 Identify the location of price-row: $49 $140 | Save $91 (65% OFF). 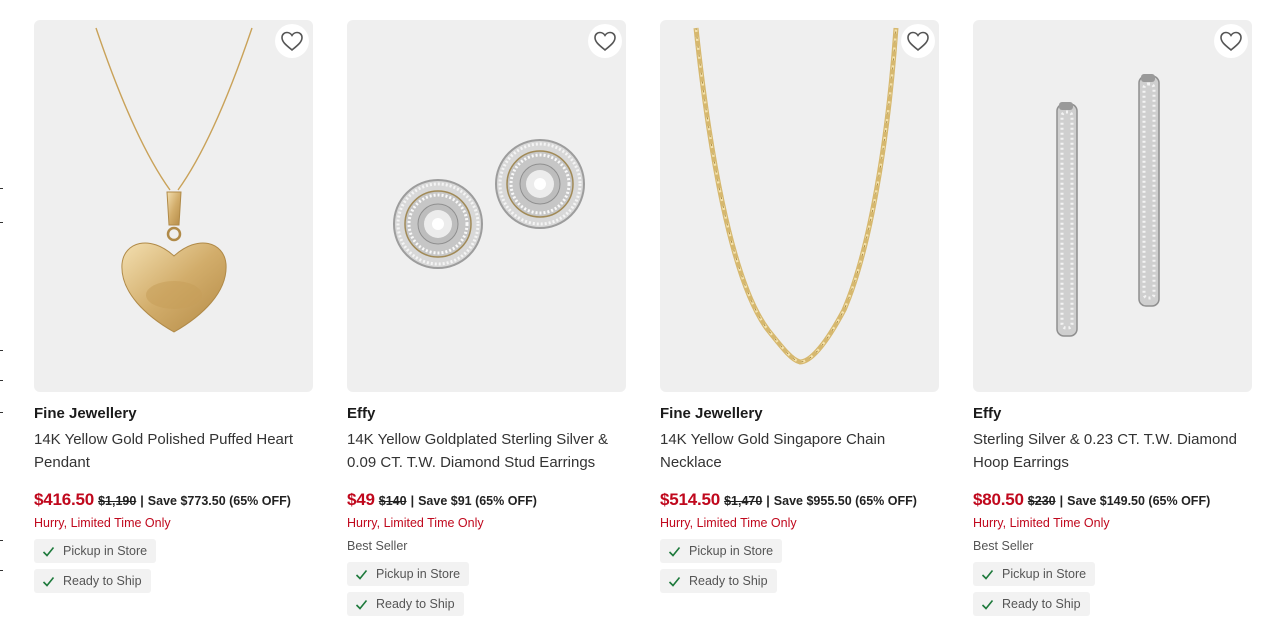
(486, 500).